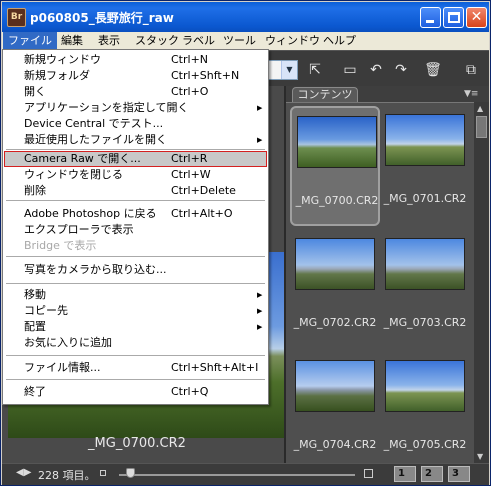 This screenshot has height=486, width=491. Describe the element at coordinates (292, 41) in the screenshot. I see `menu-window: ウィンドウ` at that location.